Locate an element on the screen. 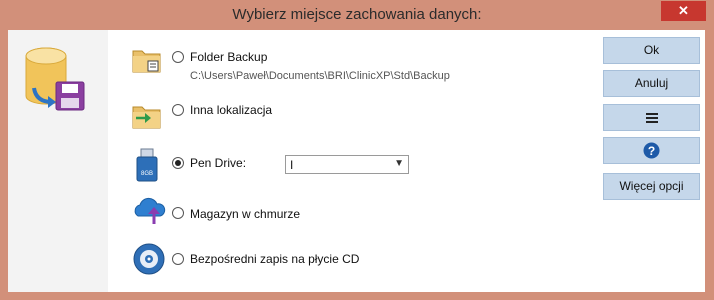 This screenshot has height=300, width=714. close-button: ✕ is located at coordinates (683, 11).